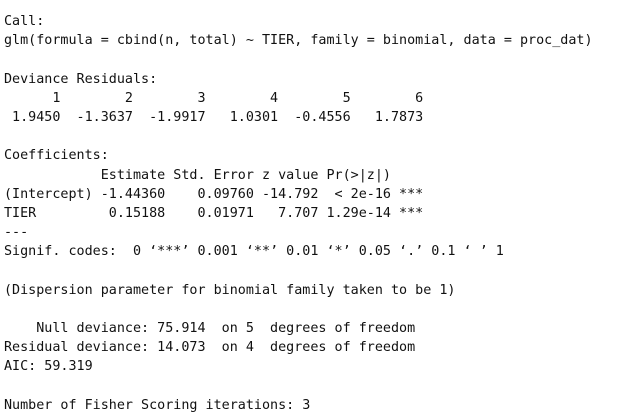 The image size is (640, 418). Describe the element at coordinates (81, 79) in the screenshot. I see `deviance-residuals-heading: Deviance Residuals:` at that location.